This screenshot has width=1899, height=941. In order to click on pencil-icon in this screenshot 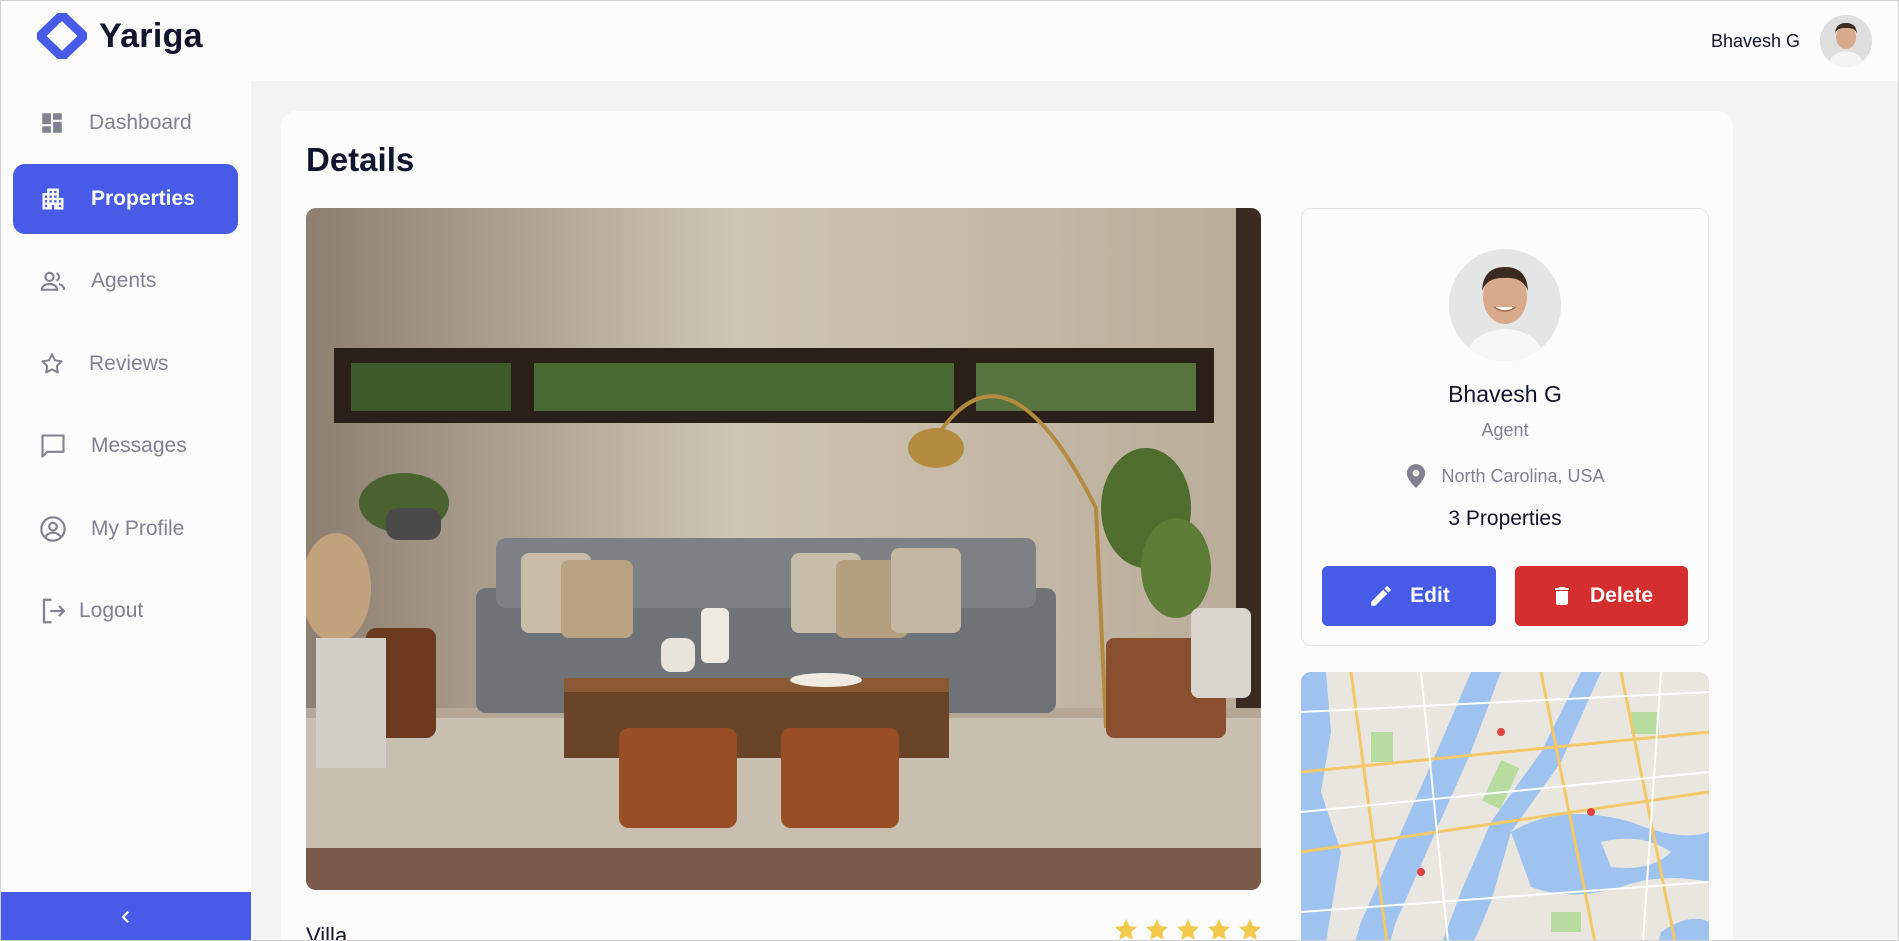, I will do `click(1381, 596)`.